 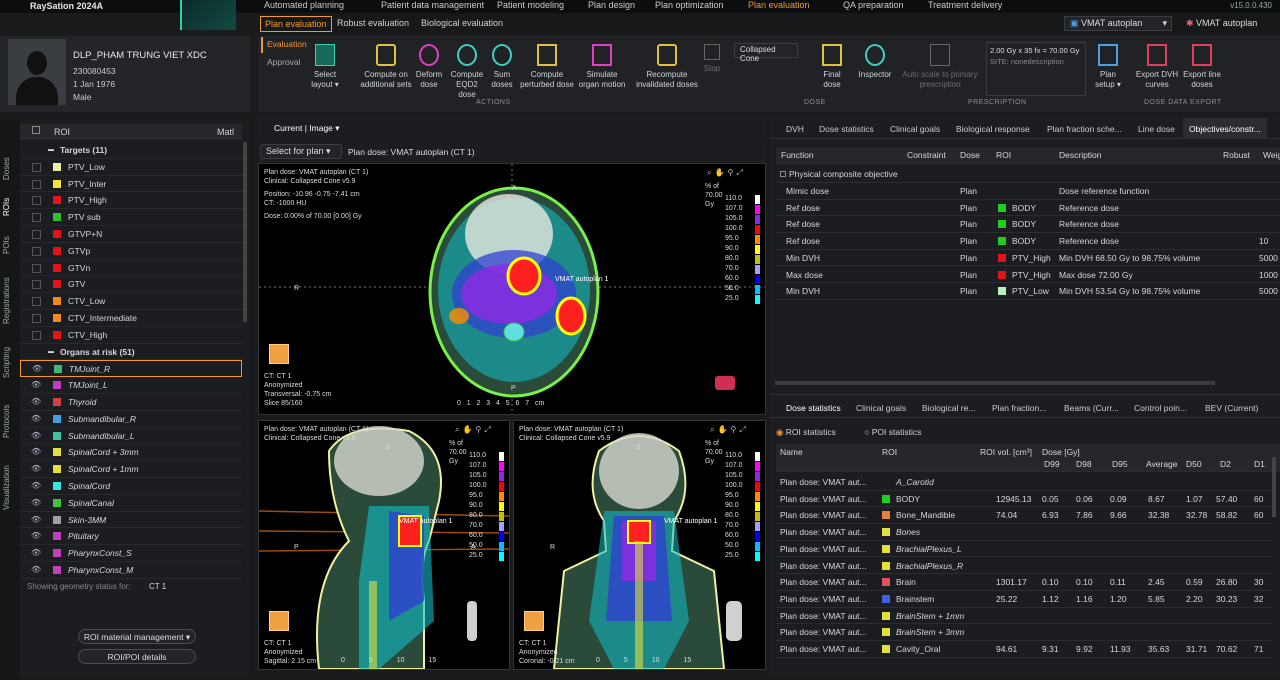 I want to click on sidebar-tab-doses: Doses, so click(x=6, y=168).